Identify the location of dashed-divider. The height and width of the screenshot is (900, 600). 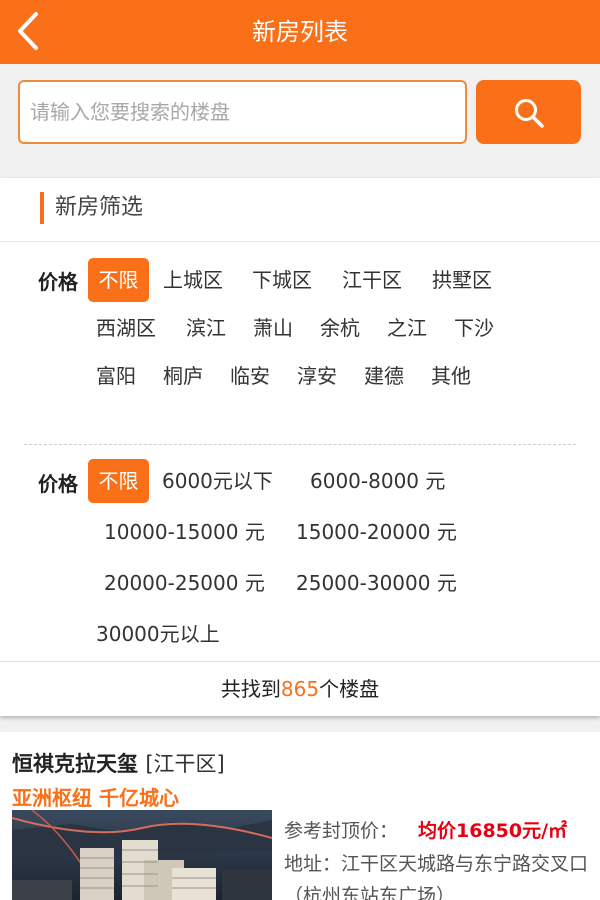
(300, 444).